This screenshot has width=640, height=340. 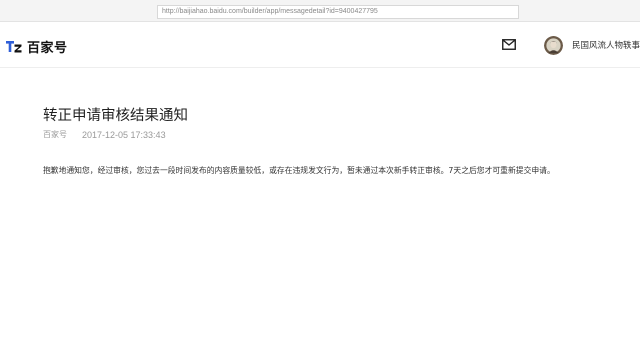 I want to click on account-name: 民国风流人物轶事, so click(x=606, y=46).